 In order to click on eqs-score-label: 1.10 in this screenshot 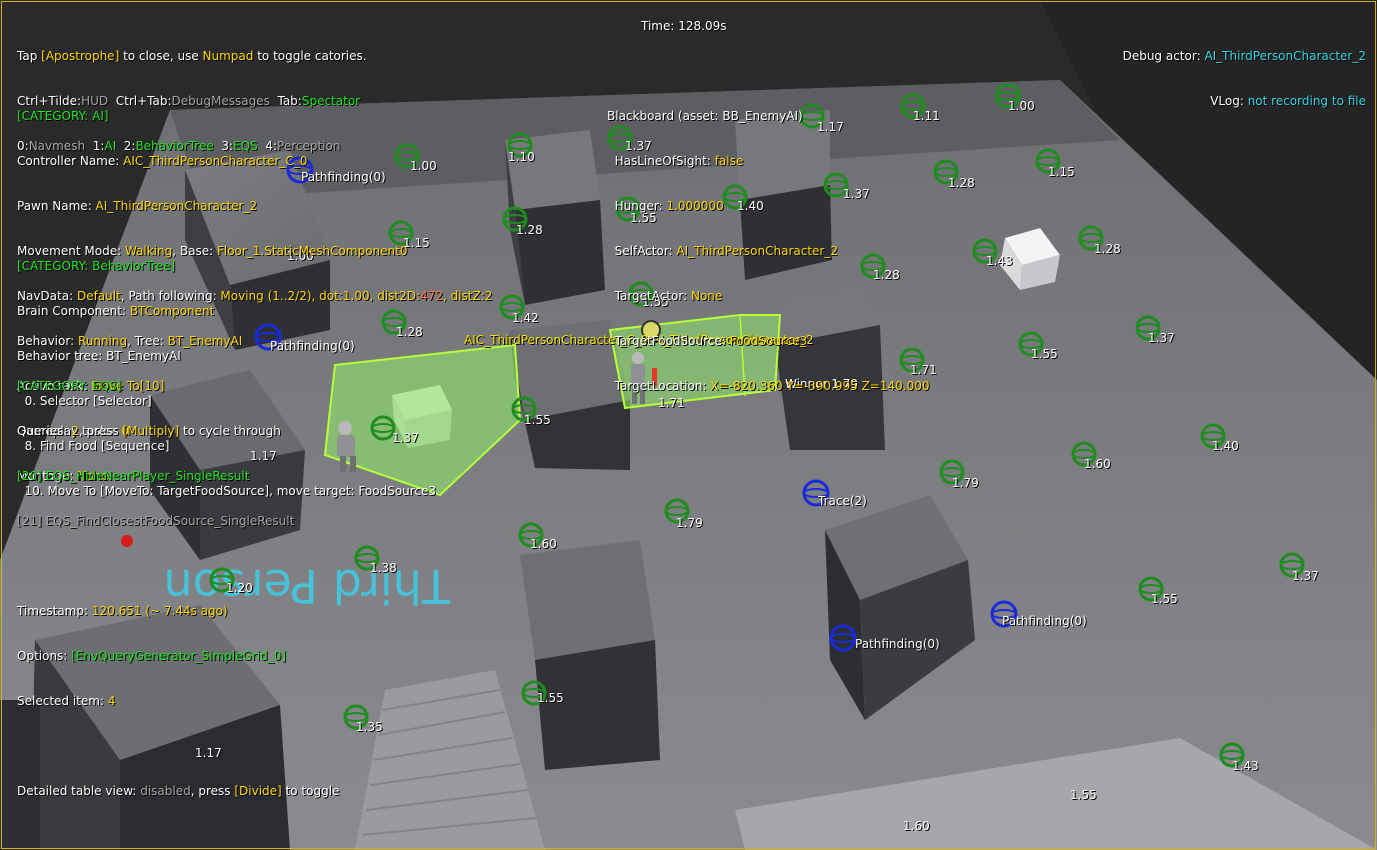, I will do `click(521, 157)`.